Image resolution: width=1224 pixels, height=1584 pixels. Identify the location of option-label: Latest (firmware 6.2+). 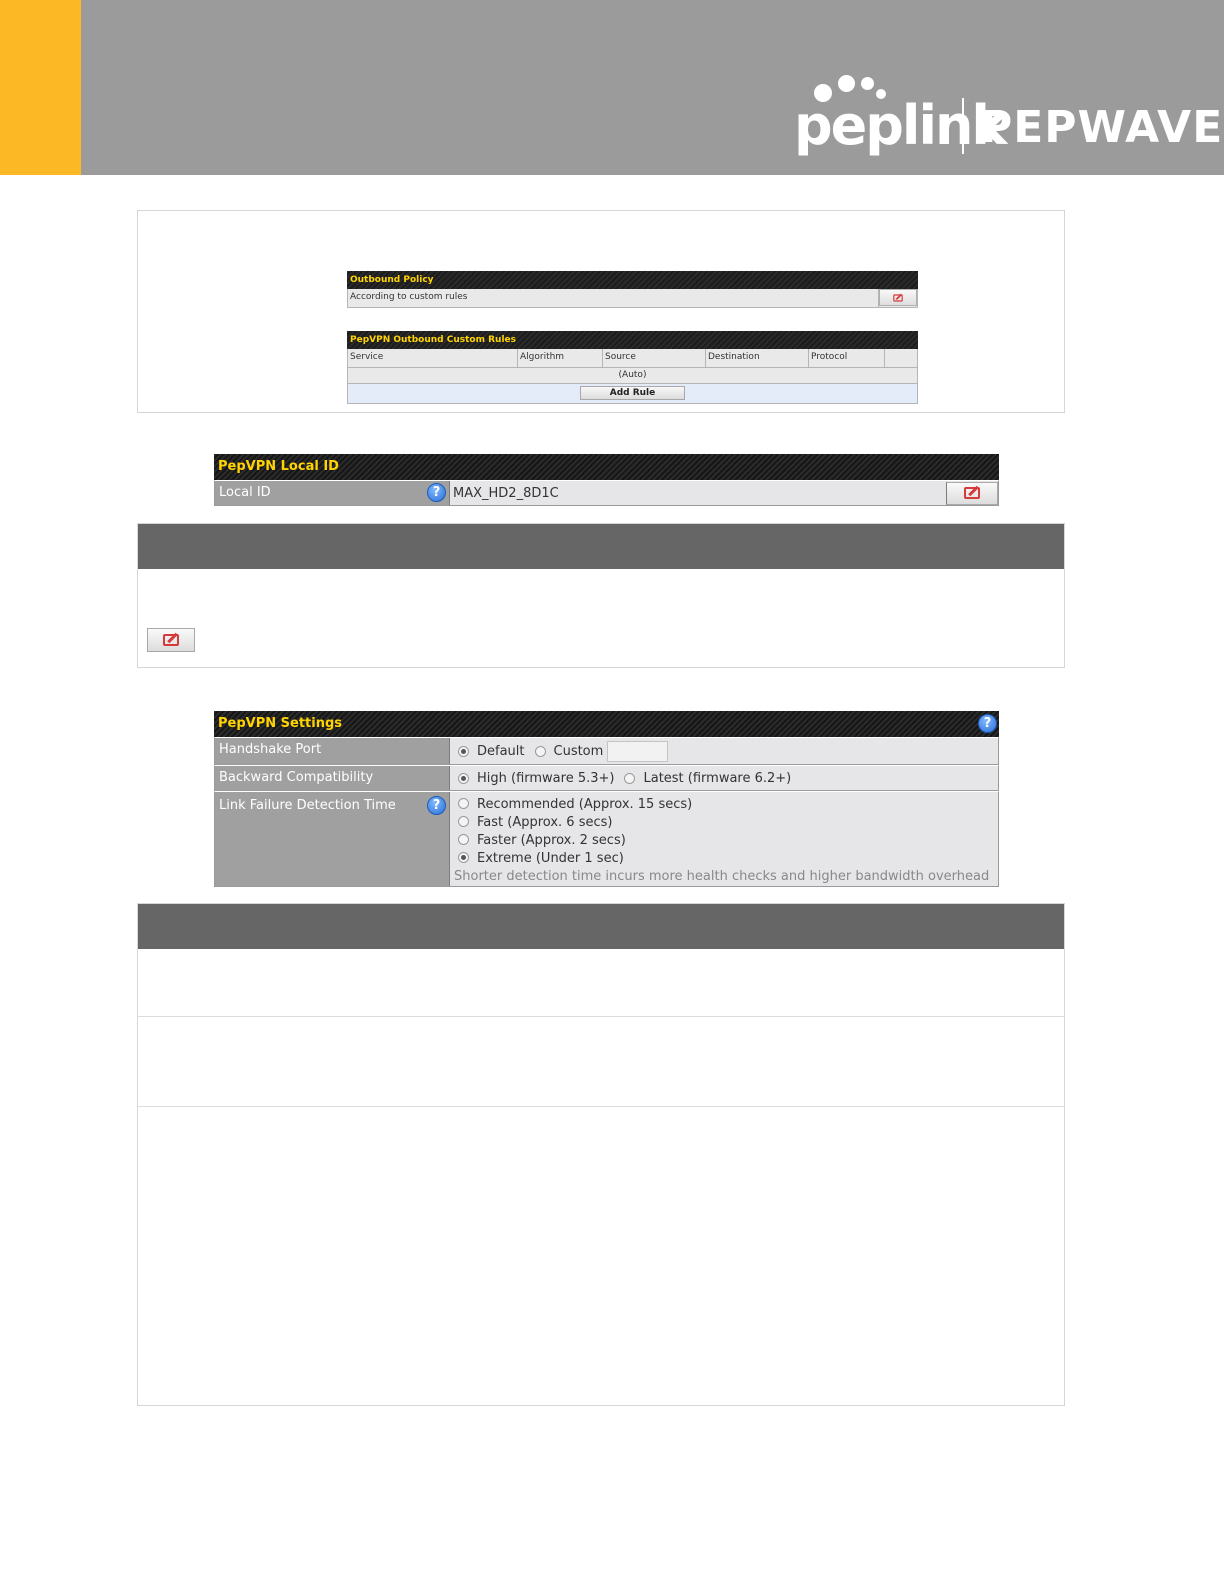
(717, 778).